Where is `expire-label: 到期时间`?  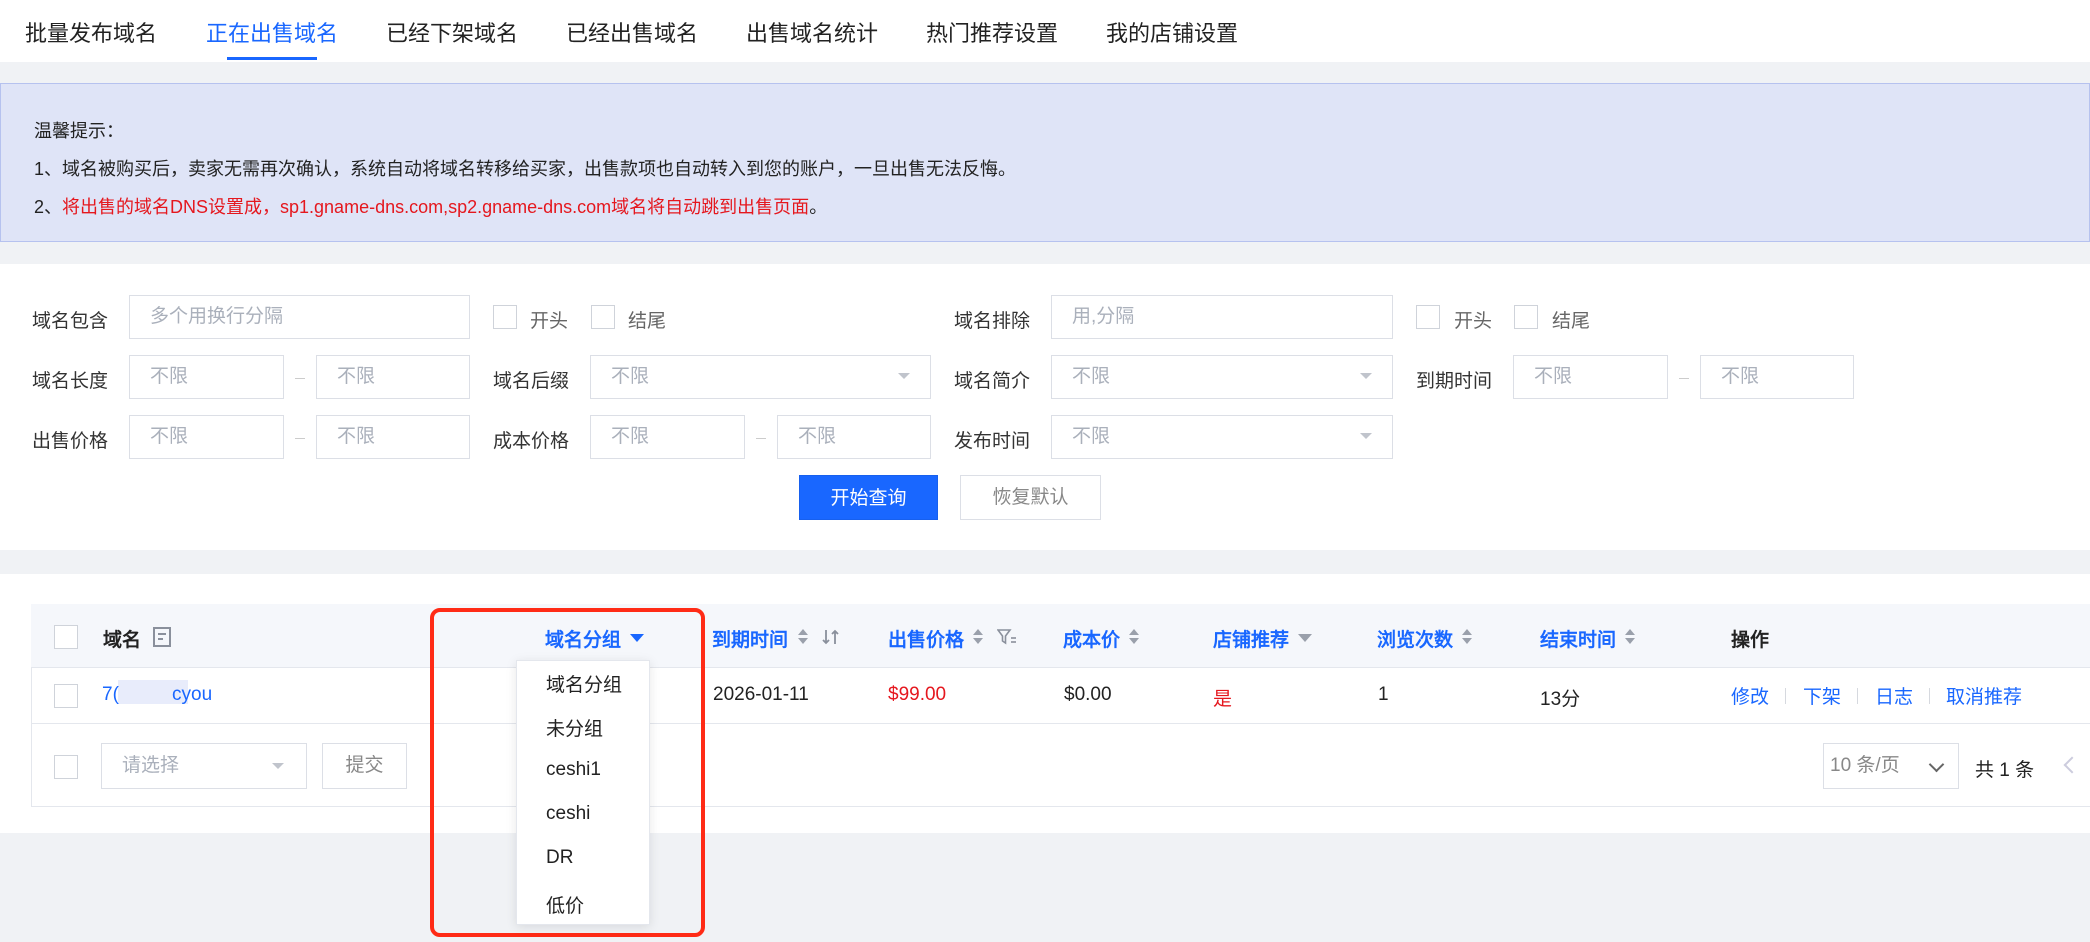
expire-label: 到期时间 is located at coordinates (1454, 381).